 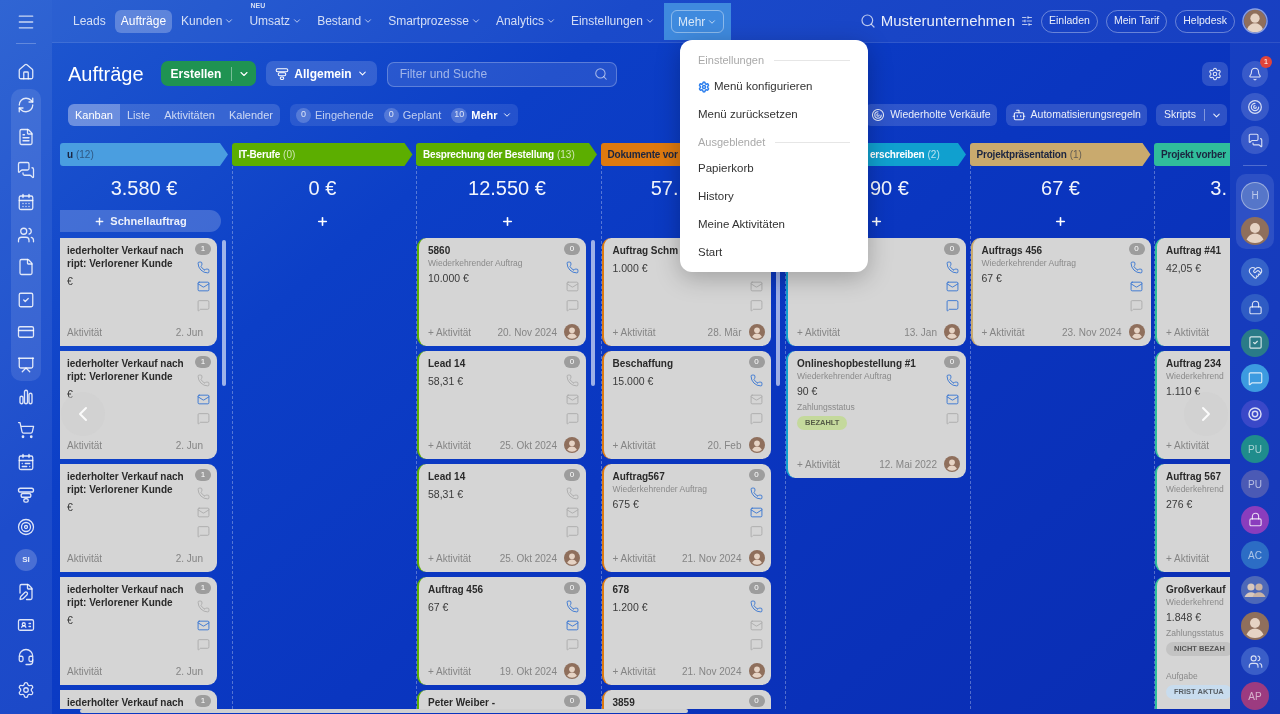 What do you see at coordinates (1255, 590) in the screenshot?
I see `group-avatar-icon` at bounding box center [1255, 590].